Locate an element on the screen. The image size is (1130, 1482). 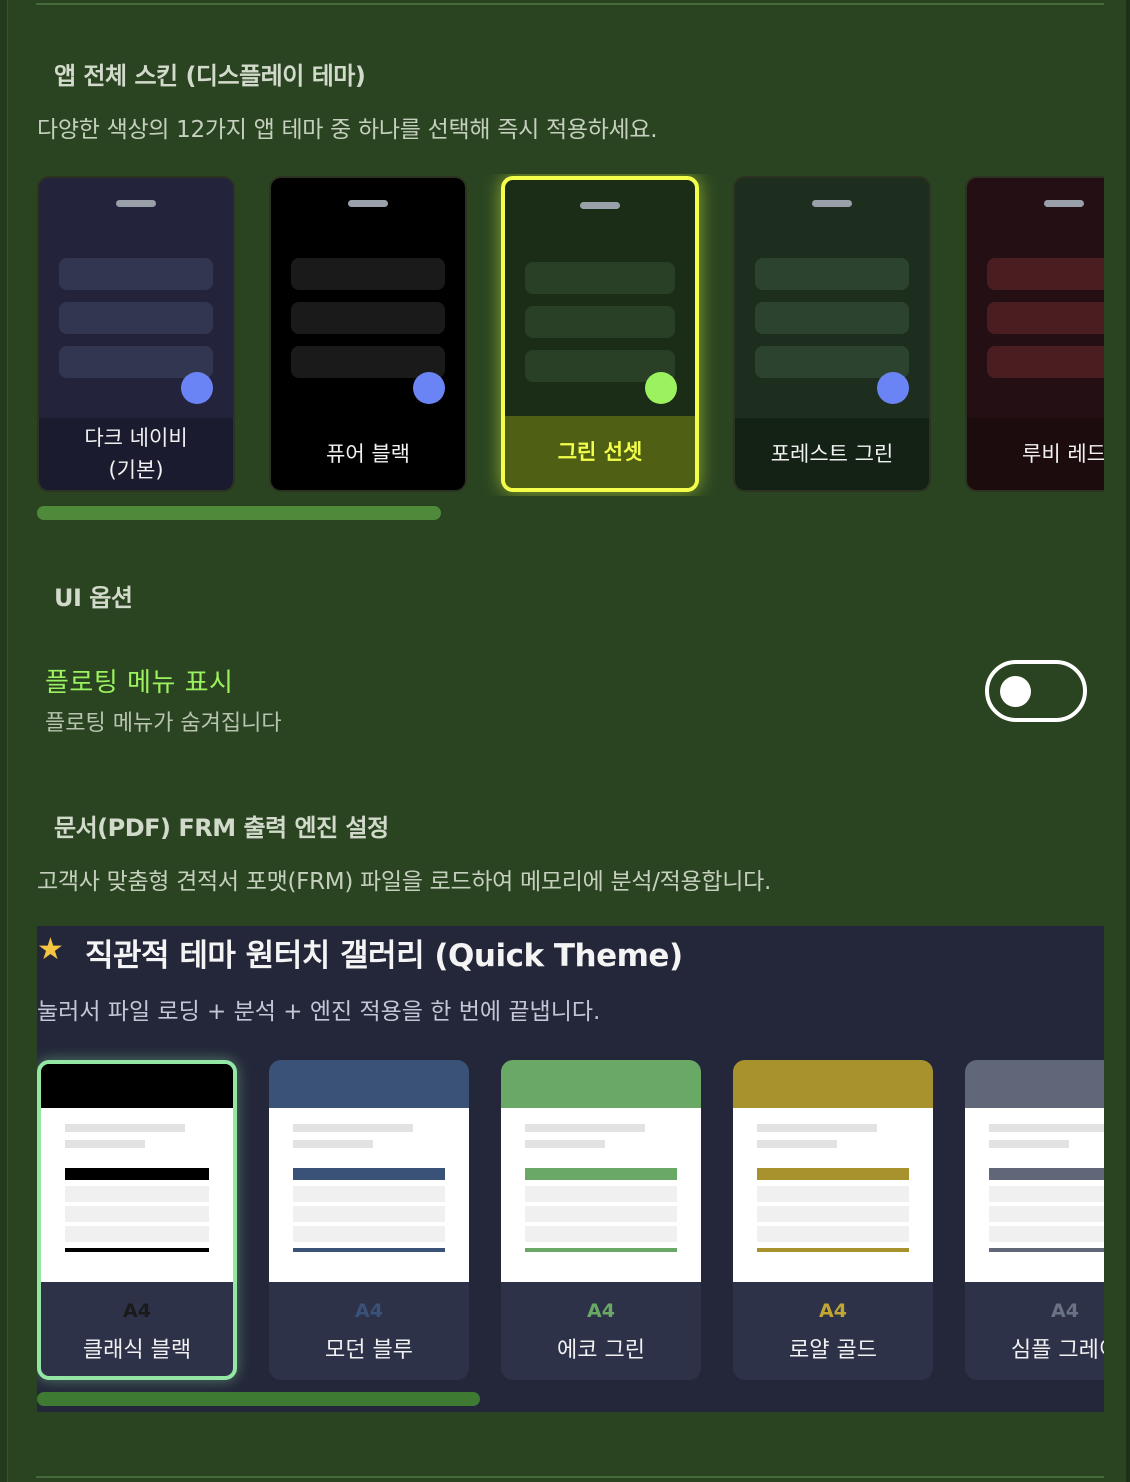
skin-carousel-scrollbar is located at coordinates (239, 513).